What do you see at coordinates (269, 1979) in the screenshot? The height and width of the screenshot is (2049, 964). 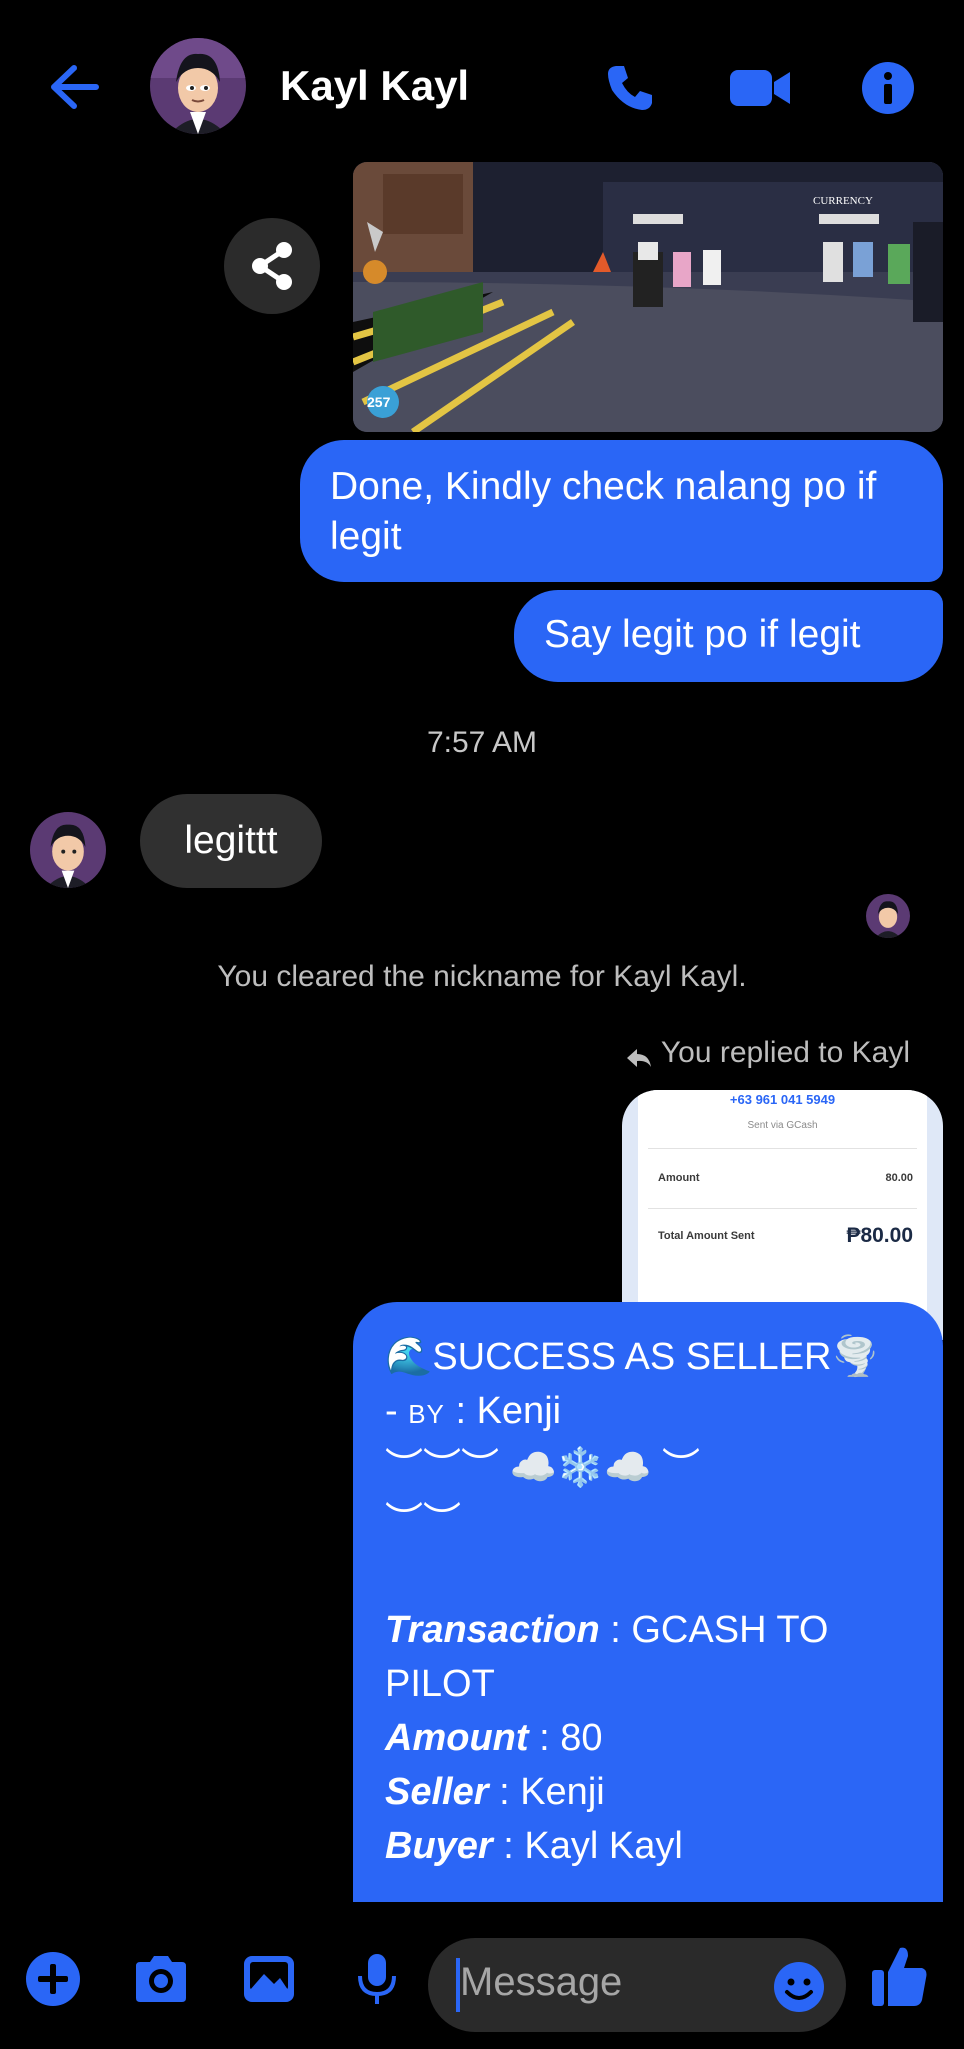 I see `gallery-icon` at bounding box center [269, 1979].